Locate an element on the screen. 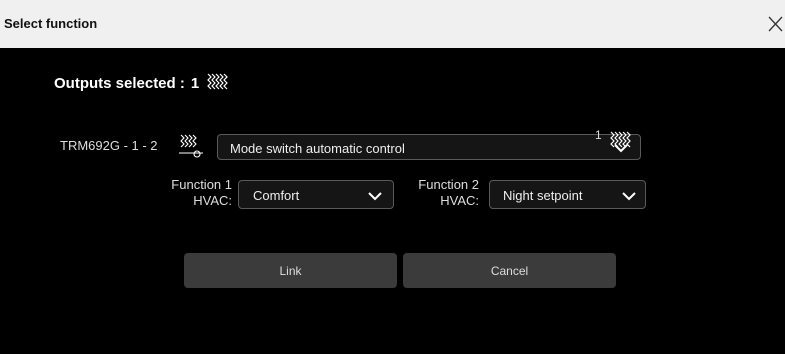 The width and height of the screenshot is (785, 354). function-1-select: Comfort is located at coordinates (316, 194).